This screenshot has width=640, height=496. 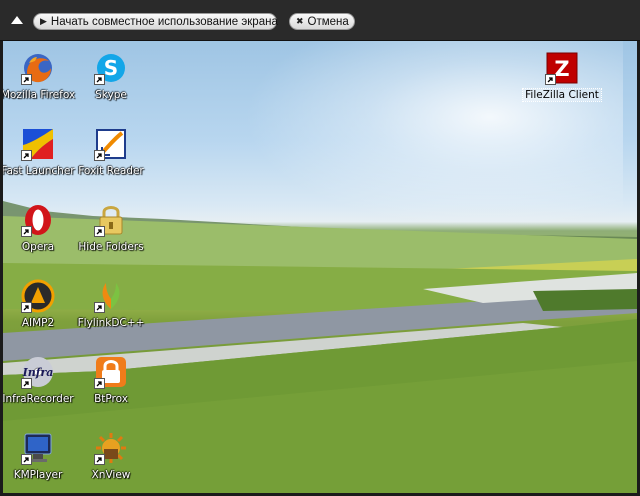 I want to click on desktop-icon-filezilla: Z FileZilla Client, so click(x=562, y=77).